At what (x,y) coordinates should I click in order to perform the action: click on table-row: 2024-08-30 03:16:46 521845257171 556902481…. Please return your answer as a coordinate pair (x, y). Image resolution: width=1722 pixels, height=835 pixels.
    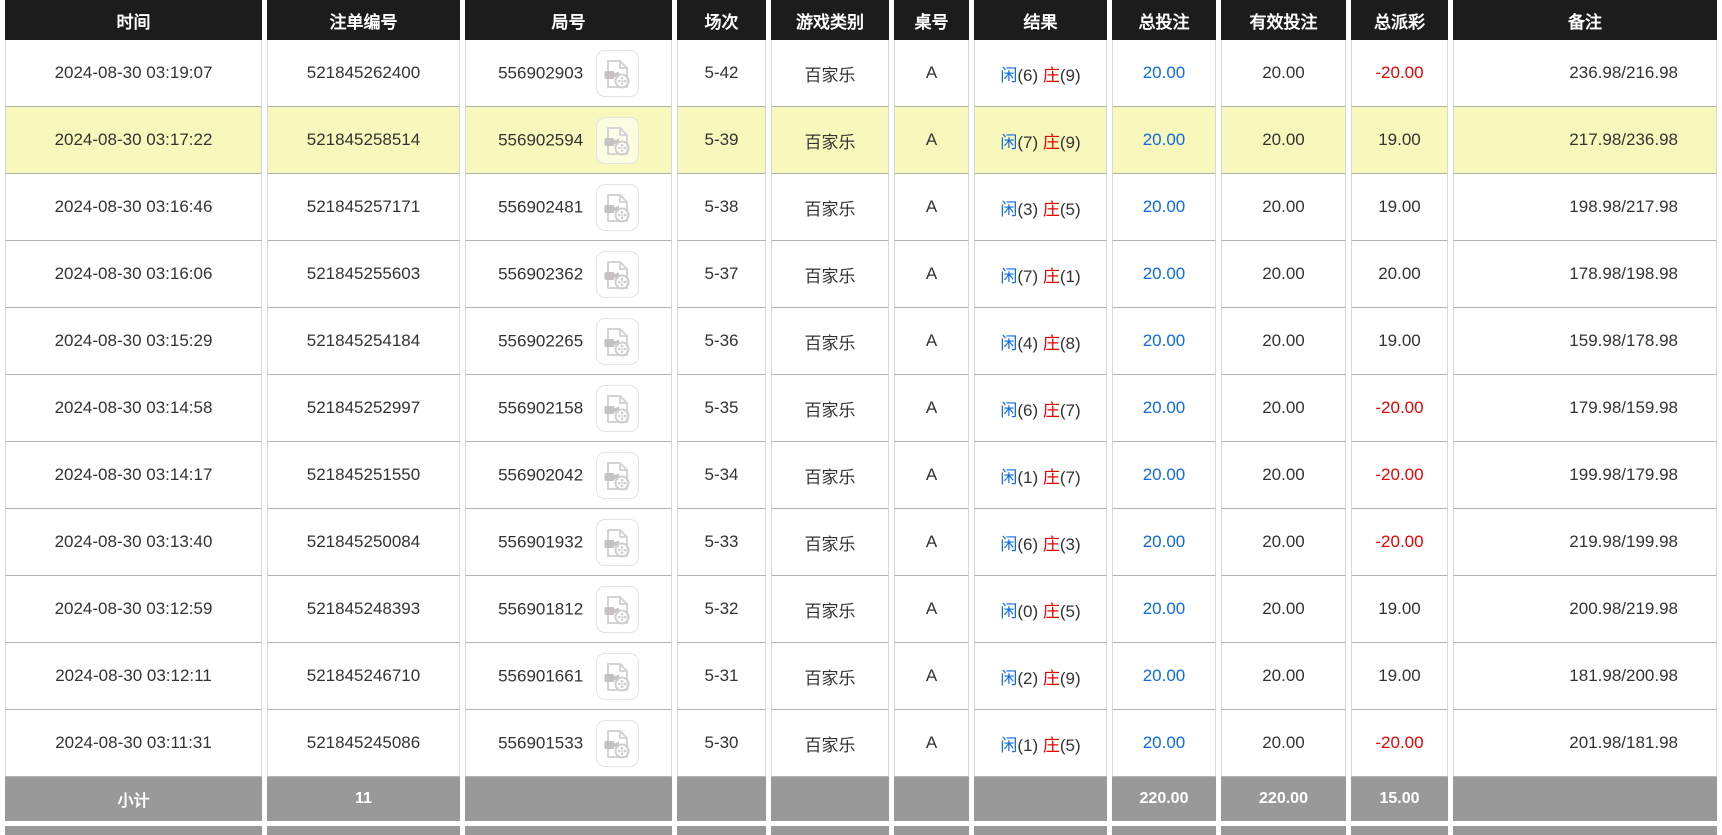
    Looking at the image, I should click on (861, 207).